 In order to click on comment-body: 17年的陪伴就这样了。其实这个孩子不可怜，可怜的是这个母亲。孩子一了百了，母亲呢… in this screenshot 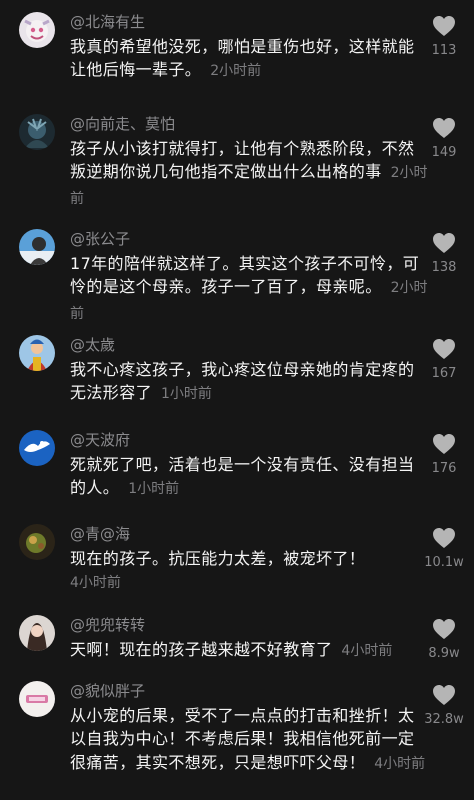, I will do `click(245, 275)`.